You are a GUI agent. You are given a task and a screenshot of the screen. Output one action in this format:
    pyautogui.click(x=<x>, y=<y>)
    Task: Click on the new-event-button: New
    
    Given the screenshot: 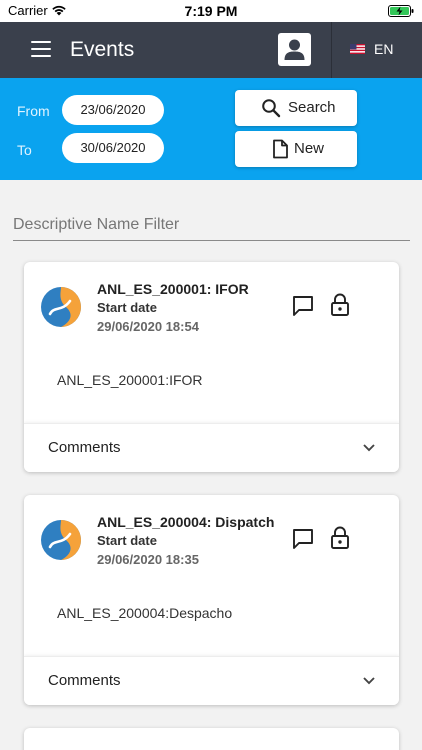 What is the action you would take?
    pyautogui.click(x=296, y=149)
    